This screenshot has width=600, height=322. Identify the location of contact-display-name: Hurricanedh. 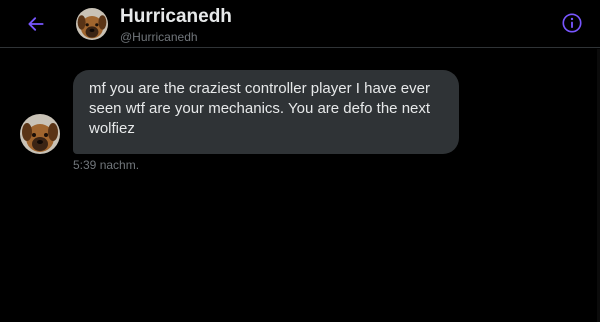
(176, 17).